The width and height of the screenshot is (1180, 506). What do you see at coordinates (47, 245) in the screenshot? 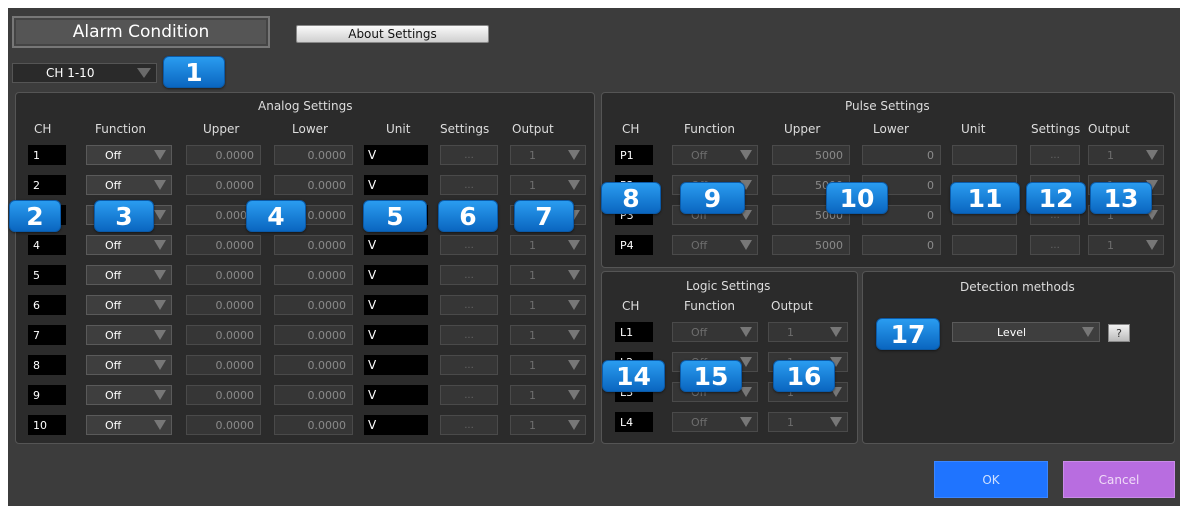
I see `analog-ch-label: 4` at bounding box center [47, 245].